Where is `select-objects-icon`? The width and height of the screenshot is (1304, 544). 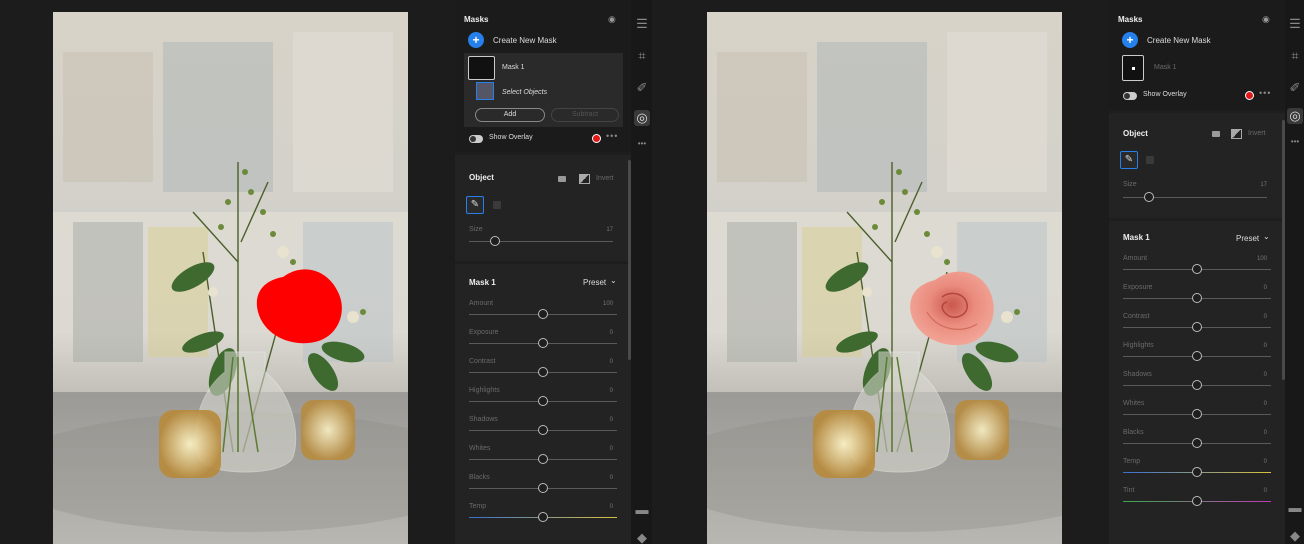 select-objects-icon is located at coordinates (485, 91).